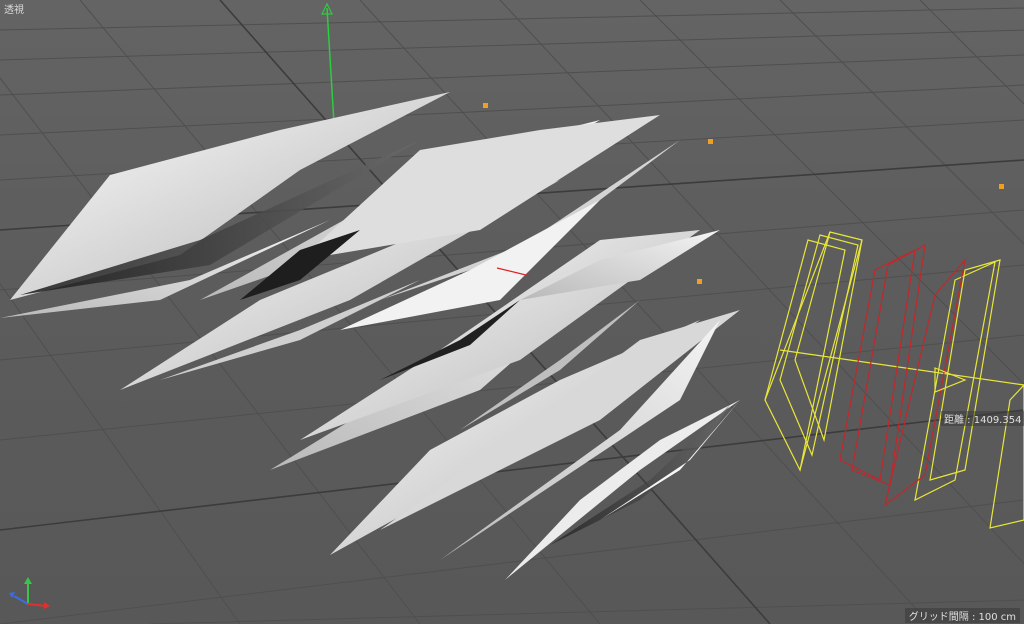 The width and height of the screenshot is (1024, 624). What do you see at coordinates (982, 418) in the screenshot?
I see `distance-readout: 距離 : 1409.354 cm` at bounding box center [982, 418].